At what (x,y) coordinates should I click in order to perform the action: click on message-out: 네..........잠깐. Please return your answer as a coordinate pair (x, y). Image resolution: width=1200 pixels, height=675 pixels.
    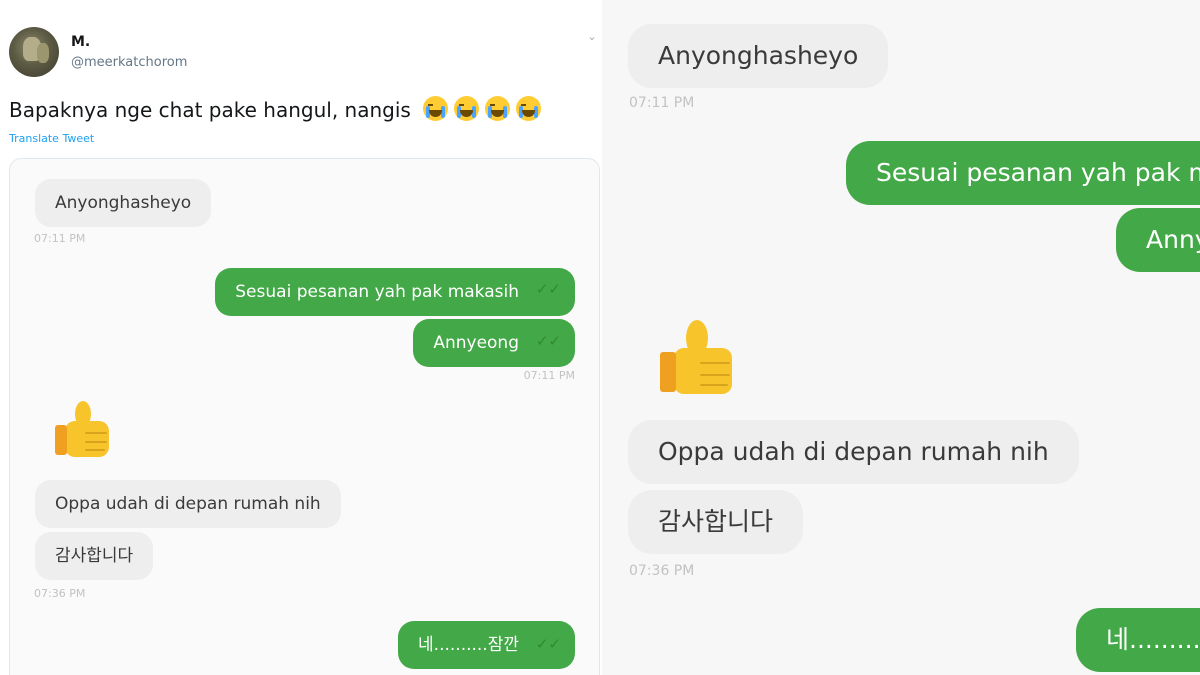
    Looking at the image, I should click on (1138, 640).